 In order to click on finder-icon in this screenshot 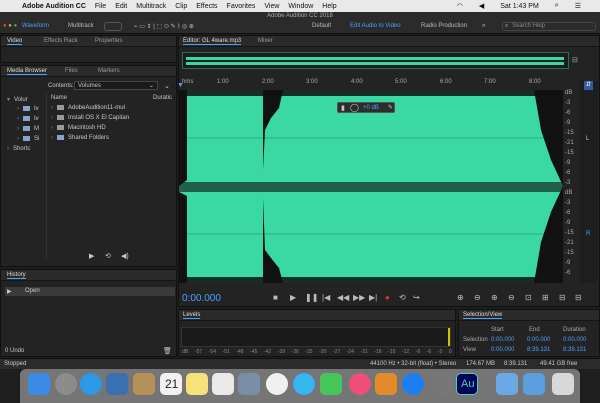, I will do `click(39, 384)`.